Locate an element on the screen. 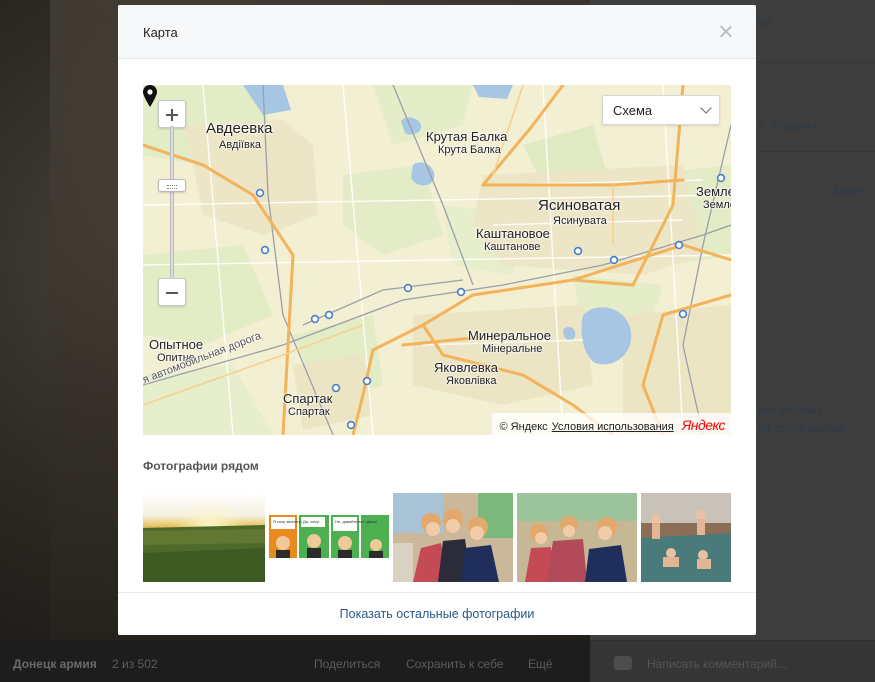  modal-footer: Показать остальные фотографии is located at coordinates (437, 613).